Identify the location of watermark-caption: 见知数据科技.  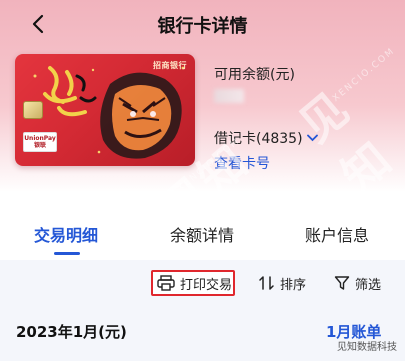
(367, 347).